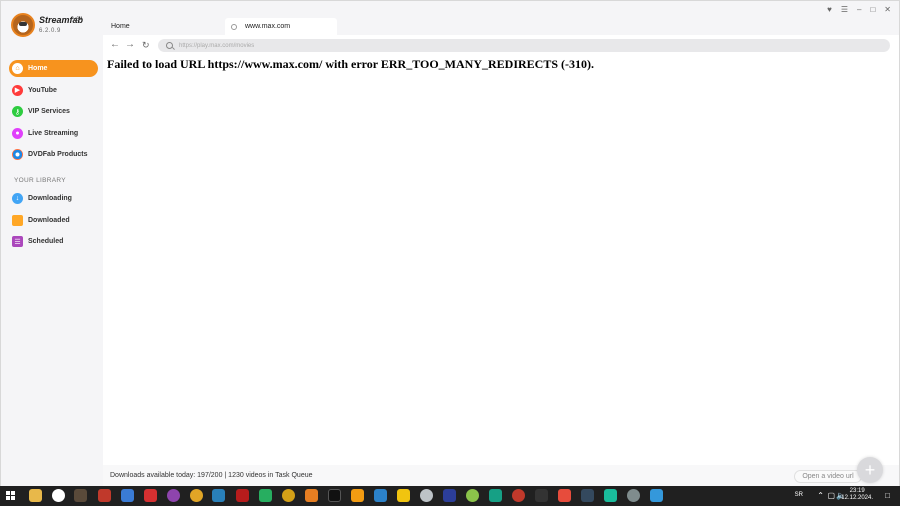 The width and height of the screenshot is (900, 506). What do you see at coordinates (357, 495) in the screenshot?
I see `vlc-icon` at bounding box center [357, 495].